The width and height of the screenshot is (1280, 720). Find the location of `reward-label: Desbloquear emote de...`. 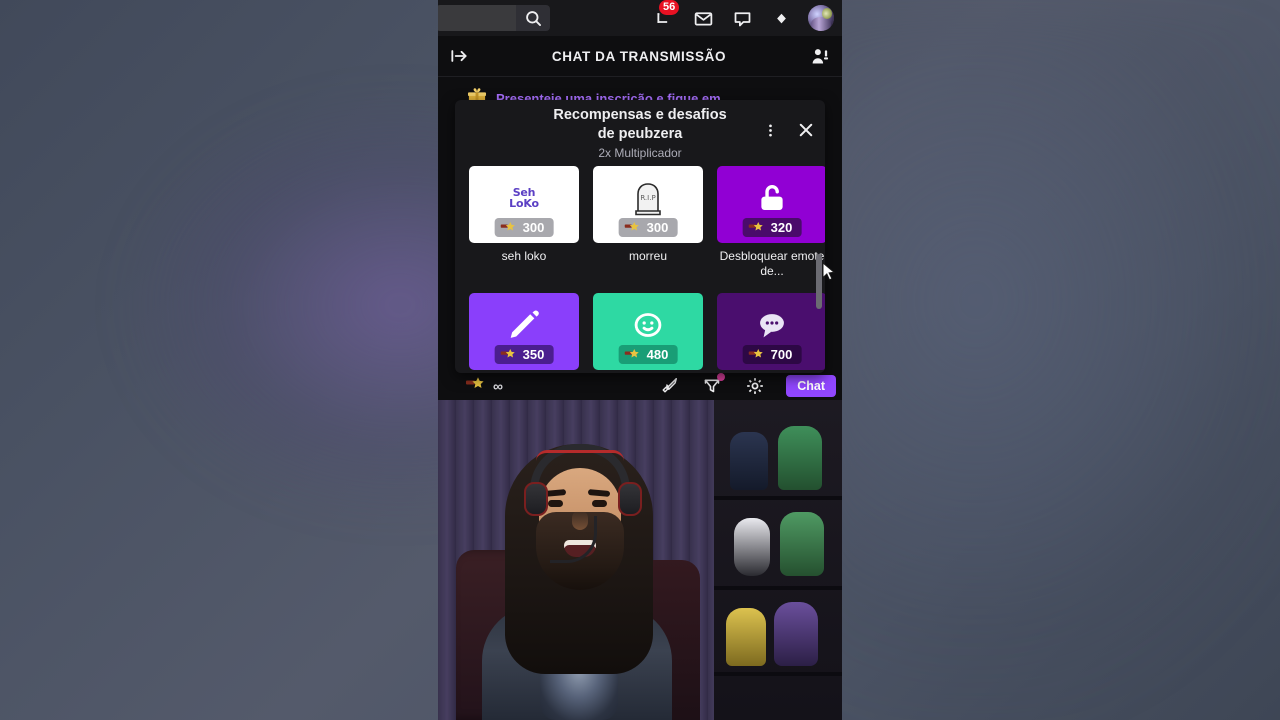

reward-label: Desbloquear emote de... is located at coordinates (772, 263).